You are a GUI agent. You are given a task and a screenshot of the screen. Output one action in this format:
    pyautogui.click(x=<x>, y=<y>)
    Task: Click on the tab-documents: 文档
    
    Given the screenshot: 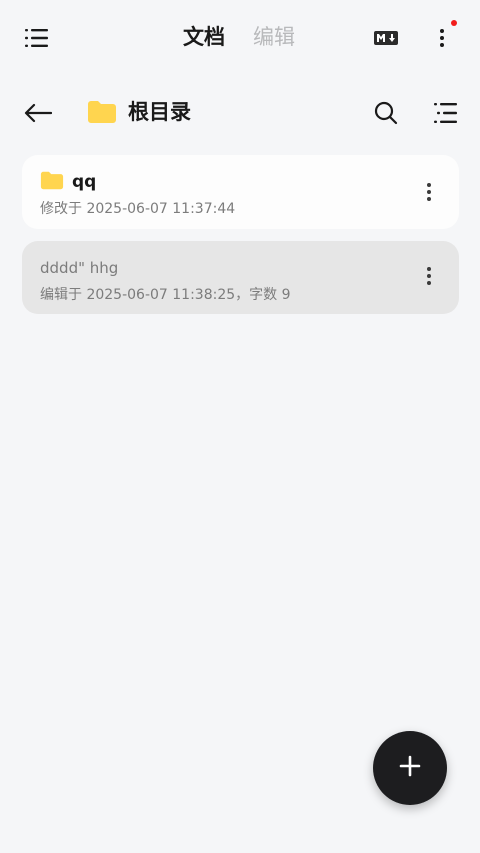 What is the action you would take?
    pyautogui.click(x=204, y=37)
    